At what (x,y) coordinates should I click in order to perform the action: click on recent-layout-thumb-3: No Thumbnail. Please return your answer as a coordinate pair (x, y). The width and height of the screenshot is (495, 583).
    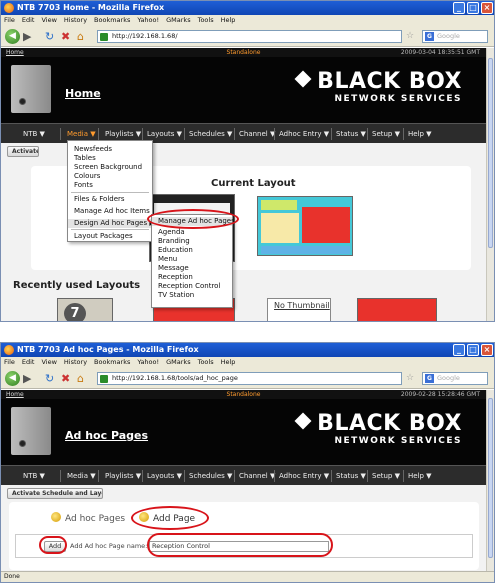
    Looking at the image, I should click on (299, 309).